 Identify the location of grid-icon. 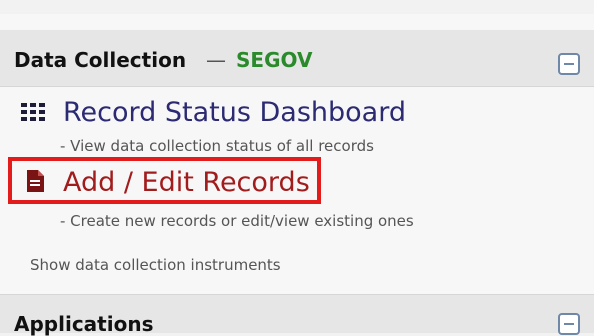
(33, 112).